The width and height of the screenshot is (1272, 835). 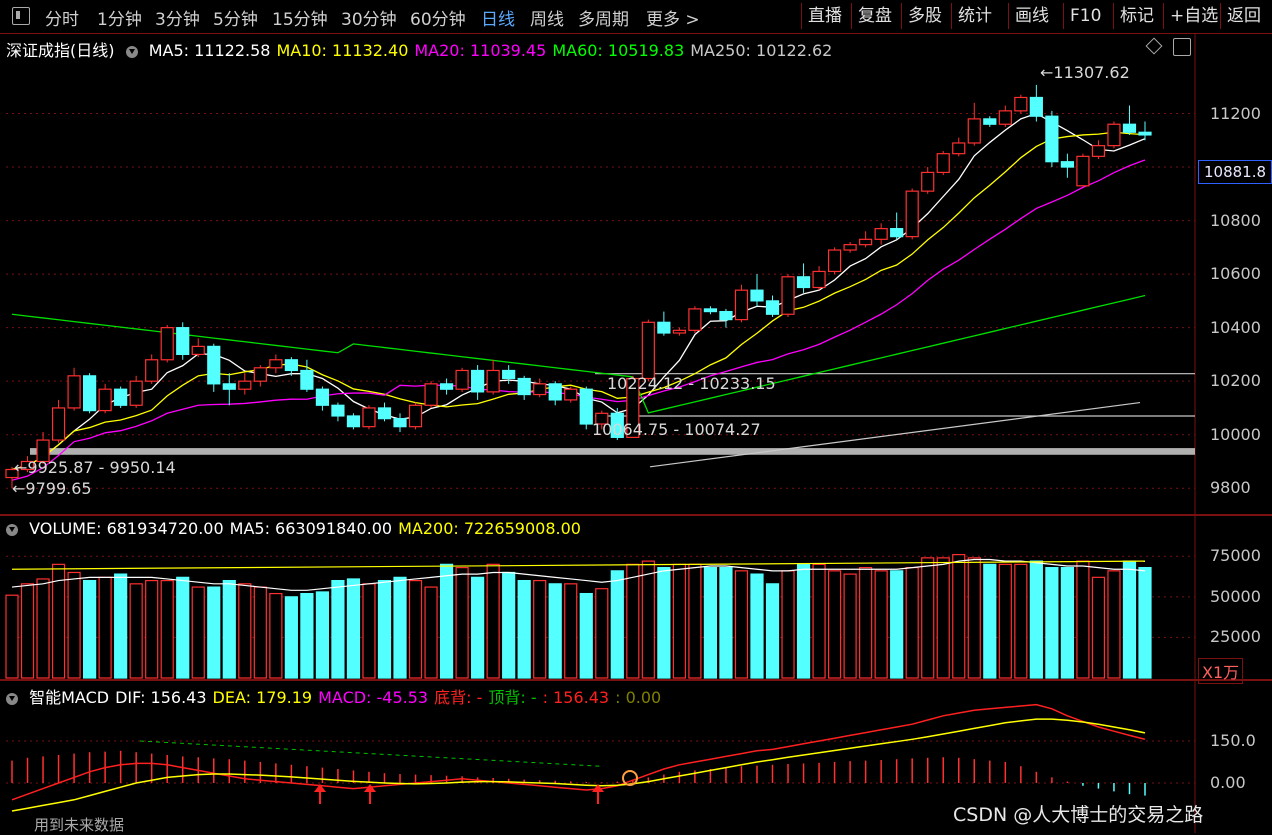 What do you see at coordinates (119, 17) in the screenshot?
I see `period-tab-1: 1分钟` at bounding box center [119, 17].